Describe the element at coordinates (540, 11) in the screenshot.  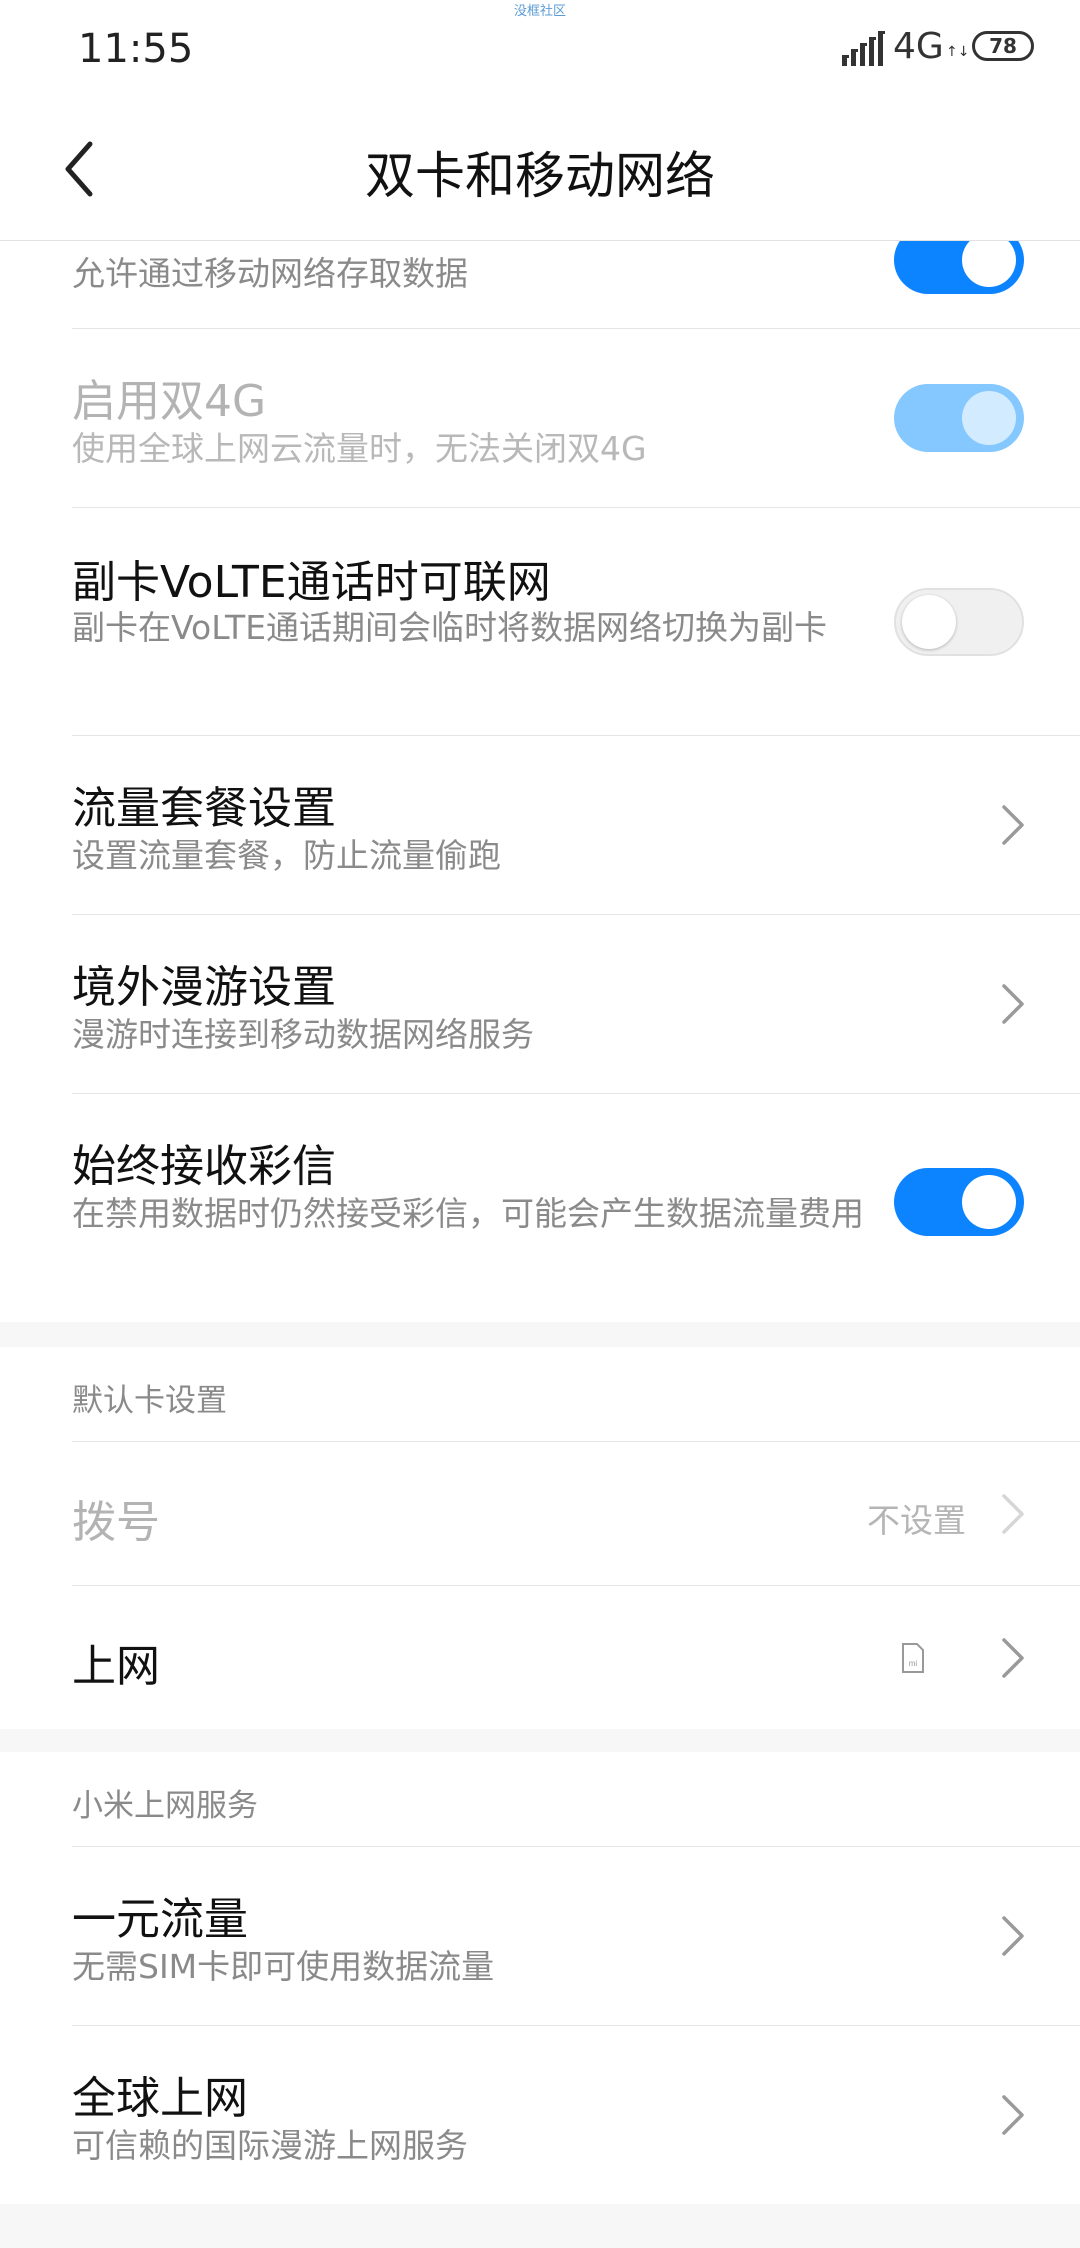
I see `watermark-text: 没框社区` at that location.